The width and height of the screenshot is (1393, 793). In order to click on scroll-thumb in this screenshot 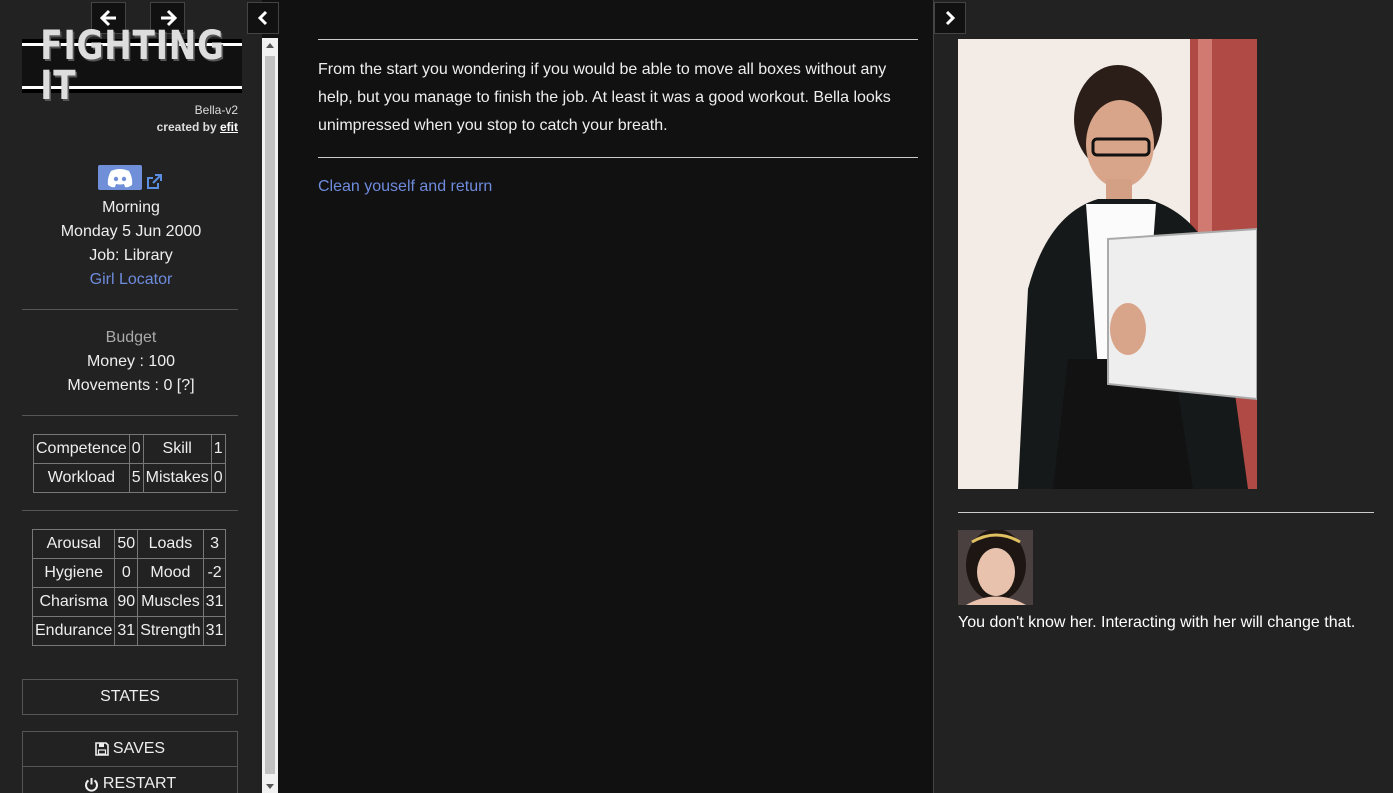, I will do `click(270, 415)`.